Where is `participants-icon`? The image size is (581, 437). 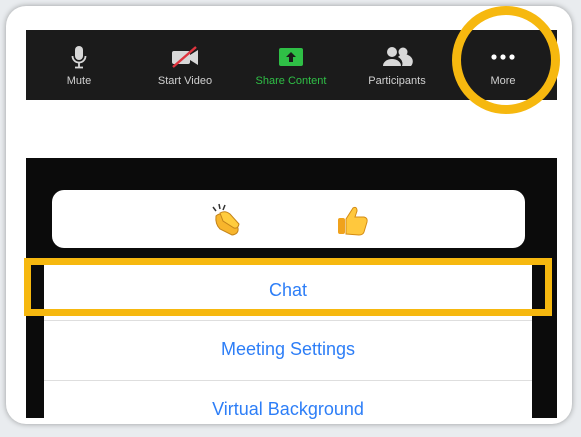 participants-icon is located at coordinates (397, 57).